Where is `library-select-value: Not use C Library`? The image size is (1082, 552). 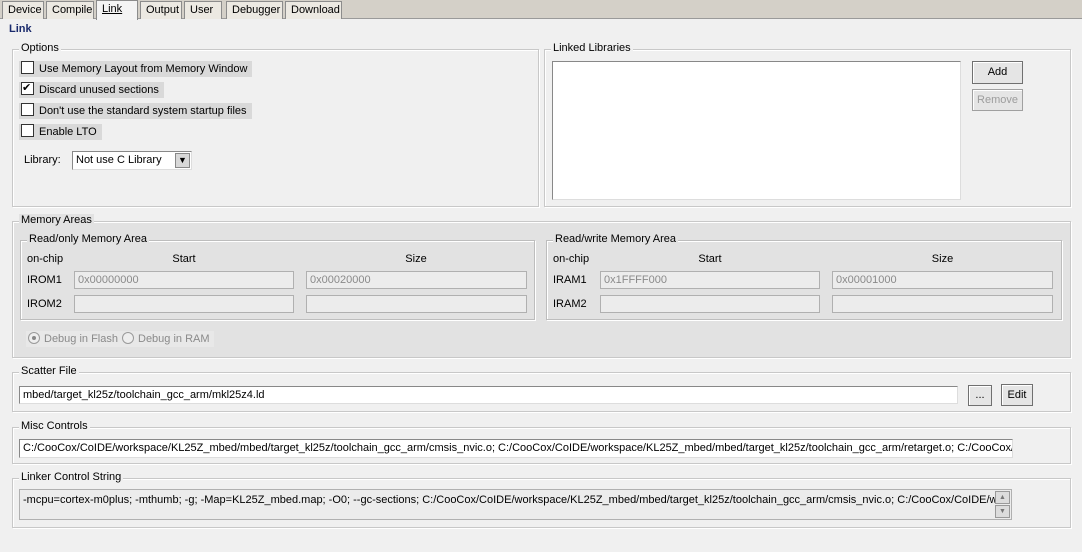
library-select-value: Not use C Library is located at coordinates (119, 160).